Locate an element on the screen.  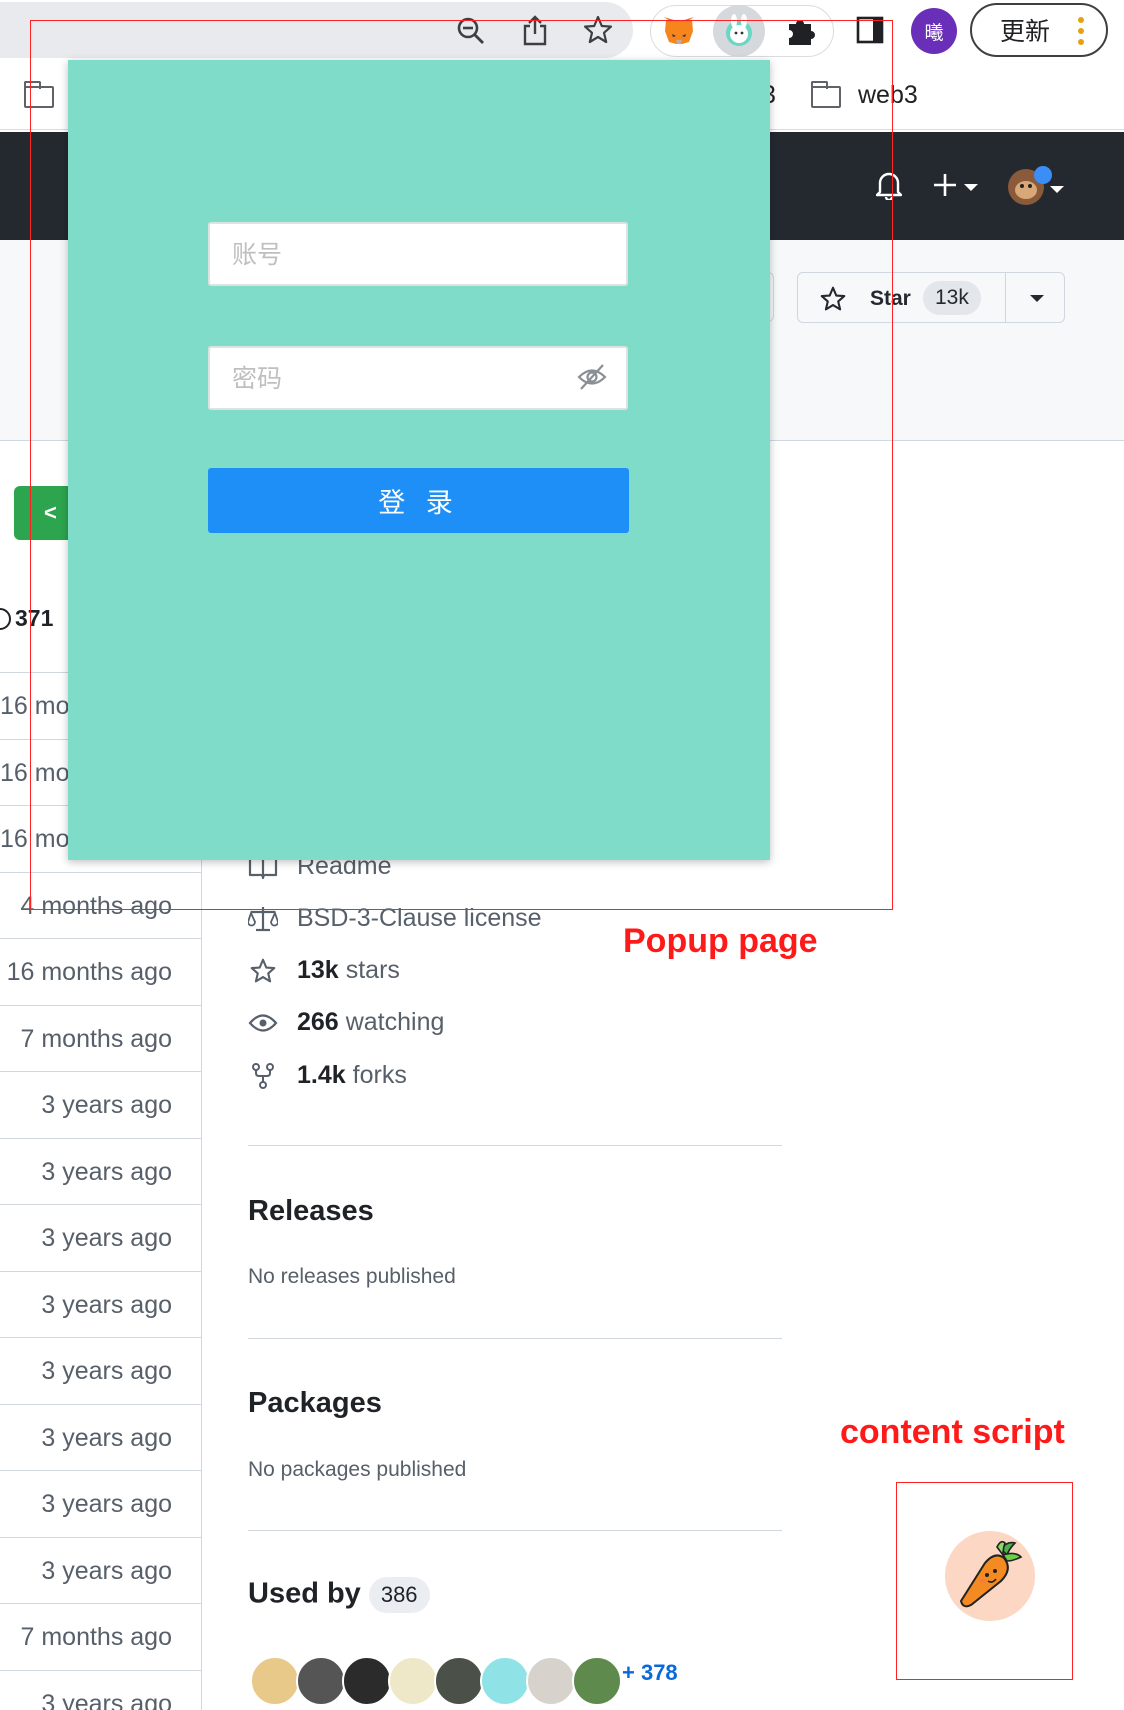
history-icon is located at coordinates (5, 618).